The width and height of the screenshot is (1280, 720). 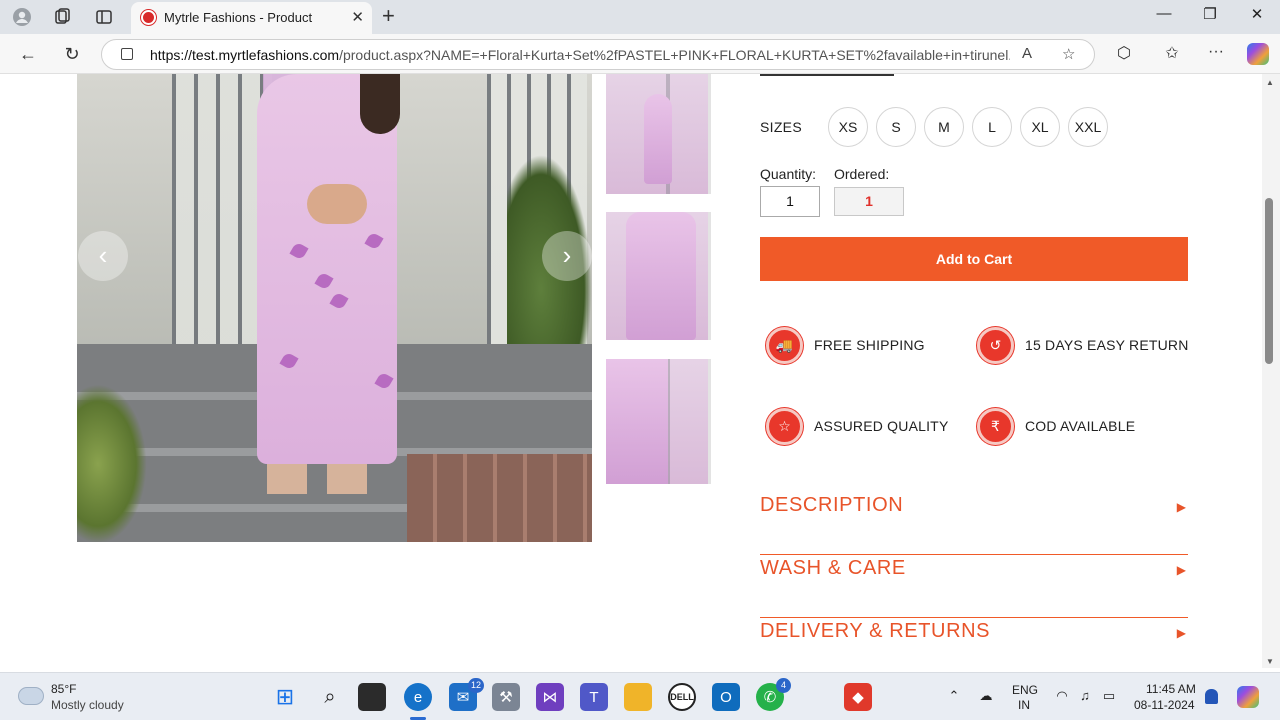 What do you see at coordinates (62, 17) in the screenshot?
I see `workspaces-icon` at bounding box center [62, 17].